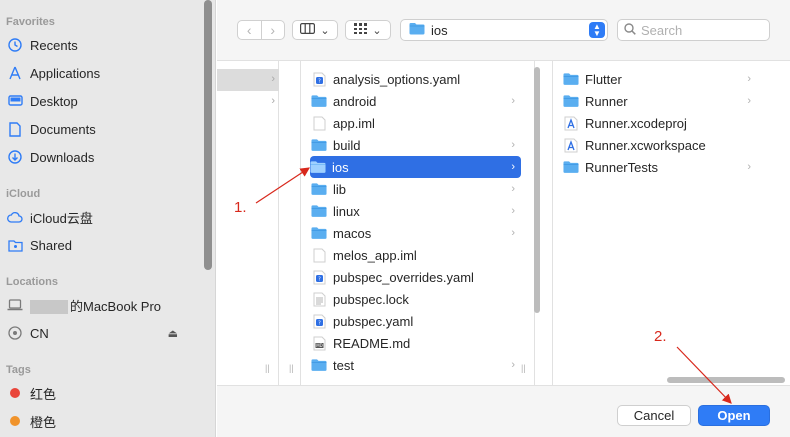 This screenshot has width=790, height=437. What do you see at coordinates (701, 30) in the screenshot?
I see `search-input` at bounding box center [701, 30].